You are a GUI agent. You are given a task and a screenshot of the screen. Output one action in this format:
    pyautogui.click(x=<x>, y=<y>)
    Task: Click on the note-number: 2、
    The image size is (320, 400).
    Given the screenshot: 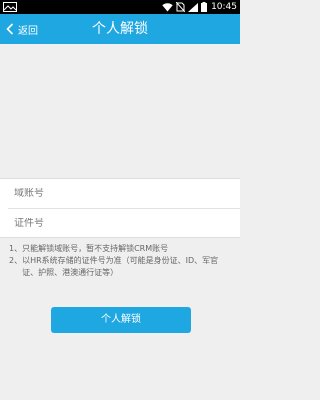 What is the action you would take?
    pyautogui.click(x=16, y=260)
    